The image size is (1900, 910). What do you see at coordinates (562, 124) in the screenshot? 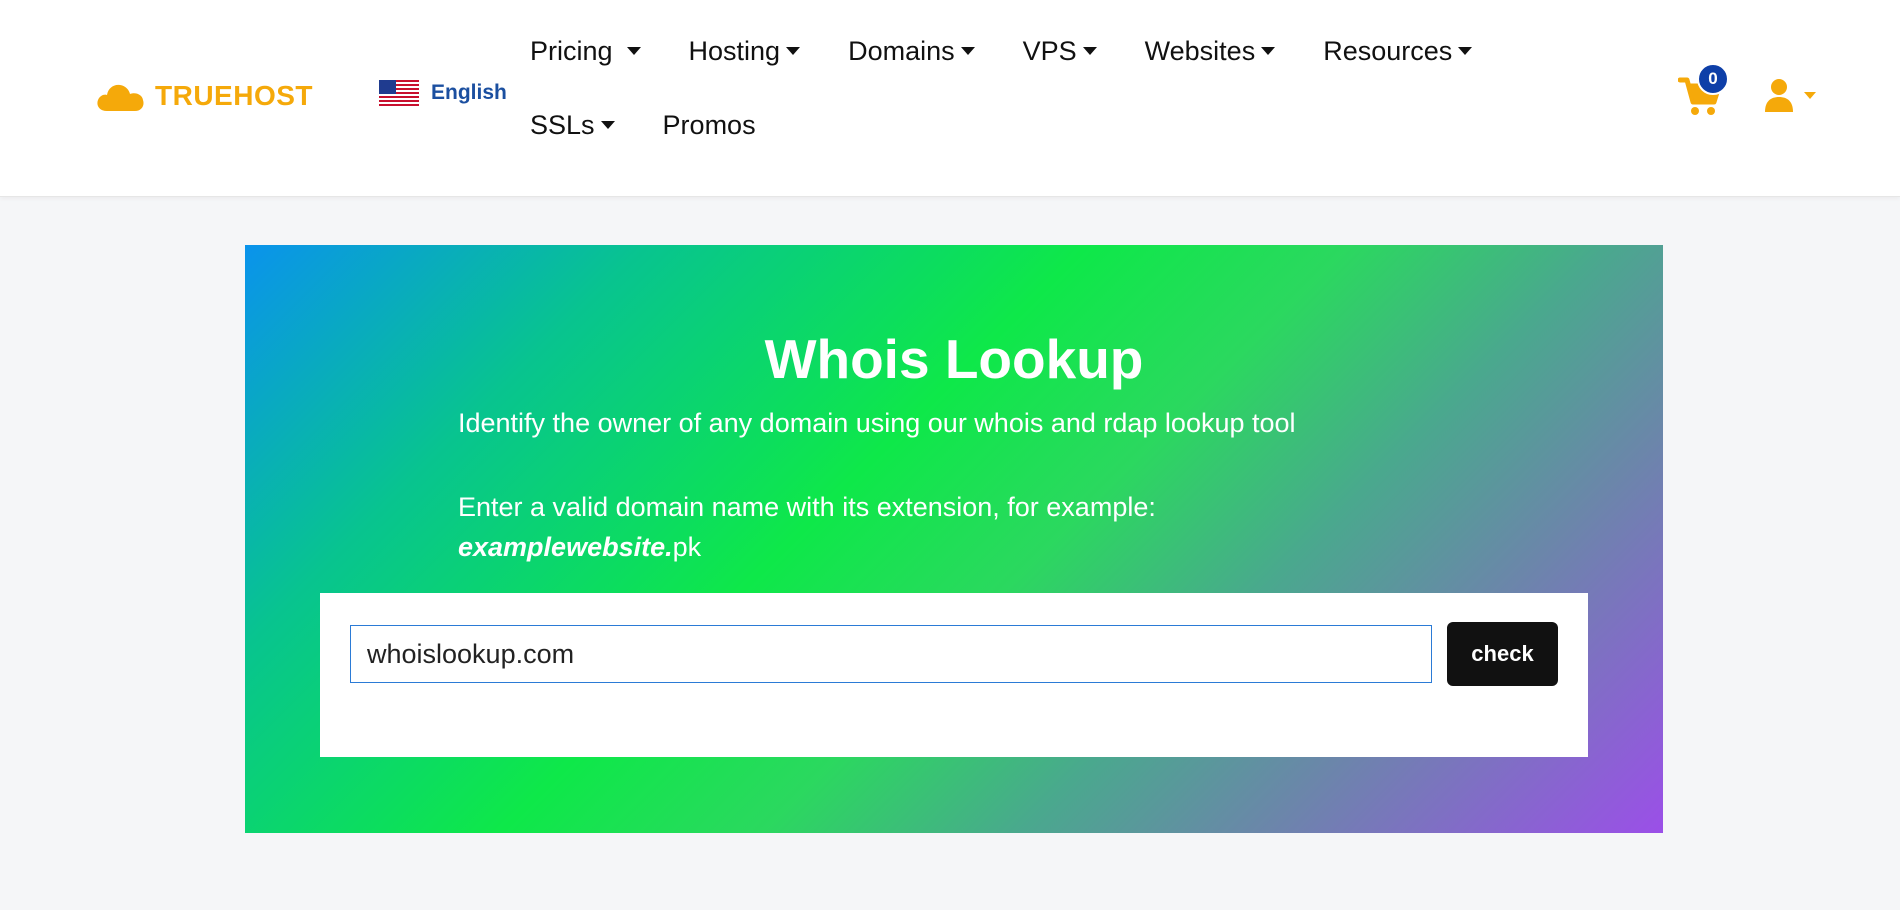
I see `nav-label: SSLs` at bounding box center [562, 124].